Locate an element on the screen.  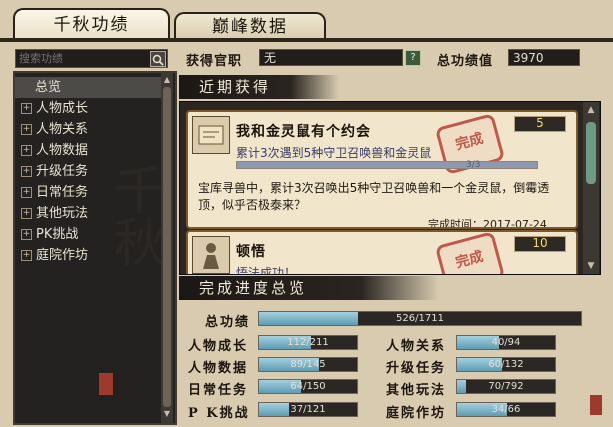
search-input is located at coordinates (83, 58).